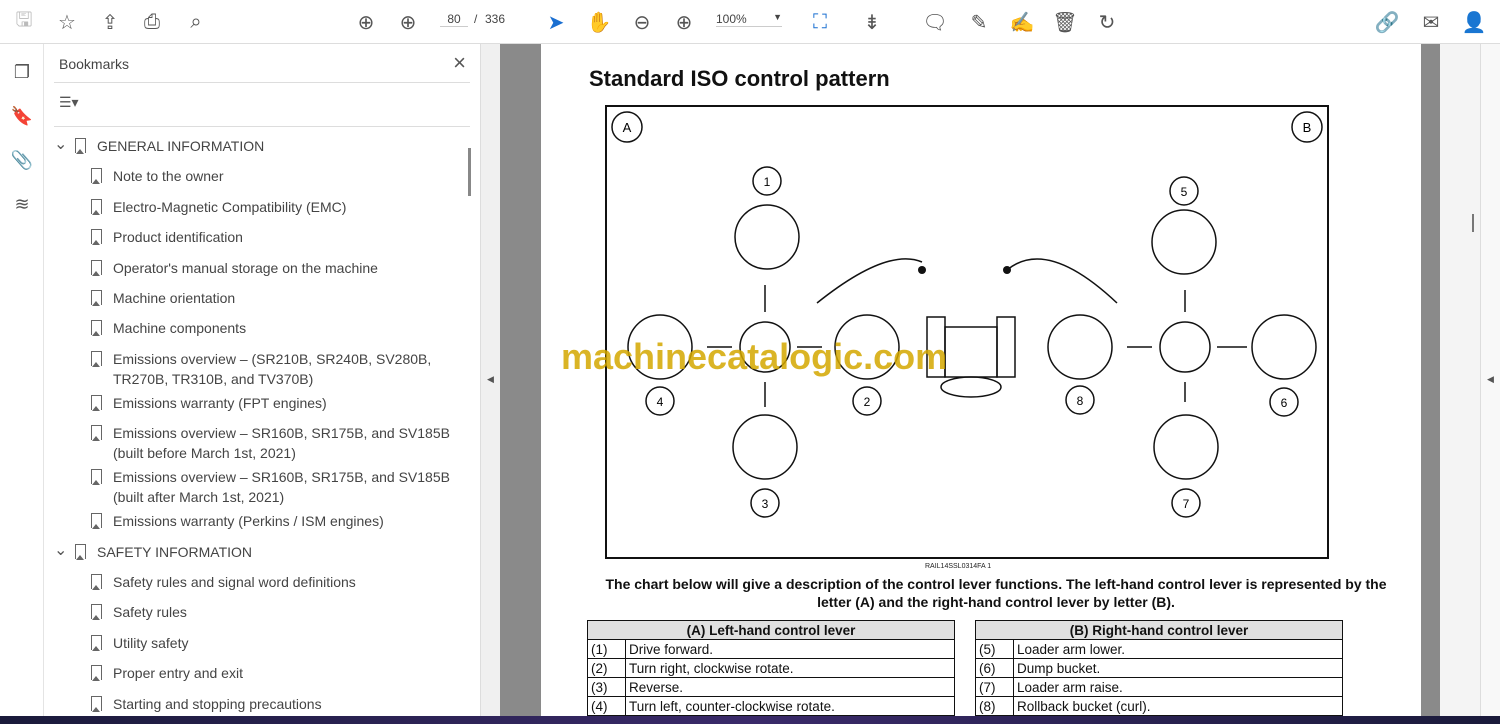  Describe the element at coordinates (217, 703) in the screenshot. I see `bookmark-label: Starting and stopping precautions` at that location.